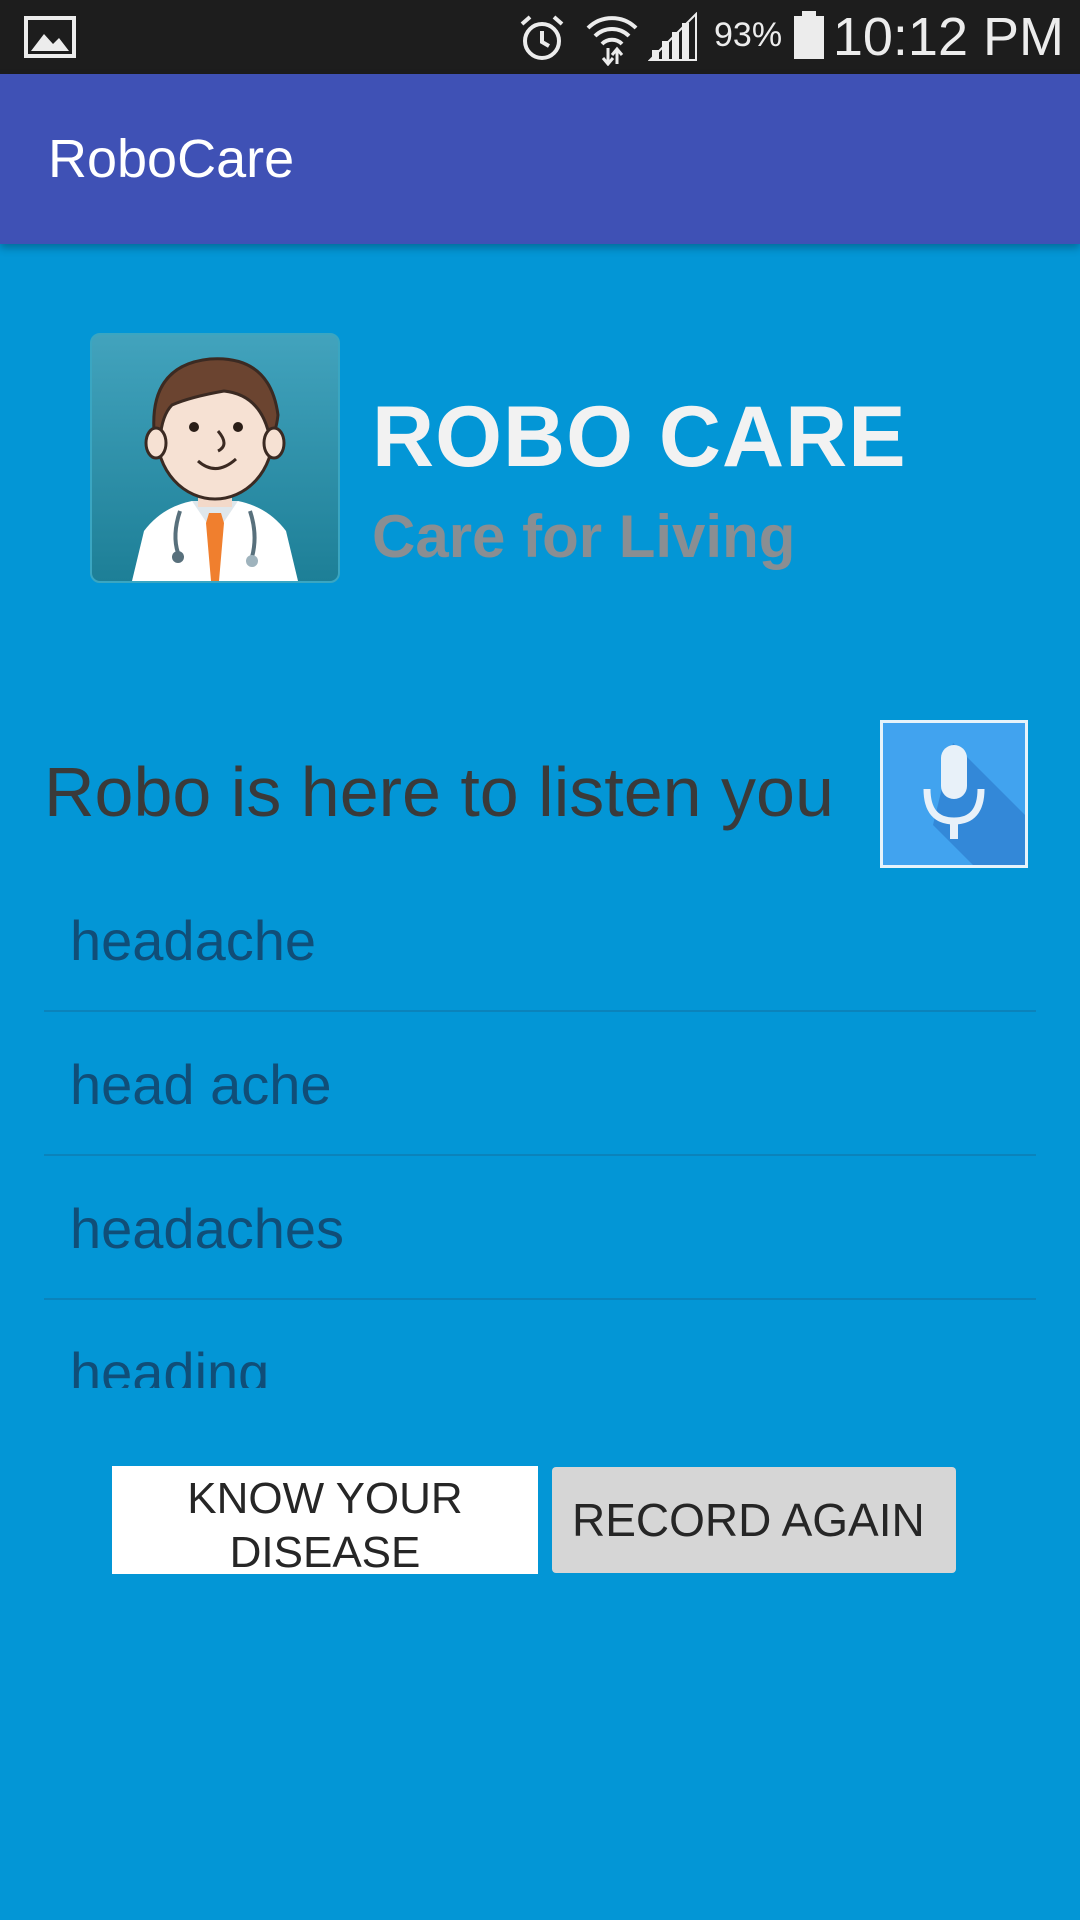 This screenshot has width=1080, height=1920. Describe the element at coordinates (748, 35) in the screenshot. I see `battery-percent: 93%` at that location.